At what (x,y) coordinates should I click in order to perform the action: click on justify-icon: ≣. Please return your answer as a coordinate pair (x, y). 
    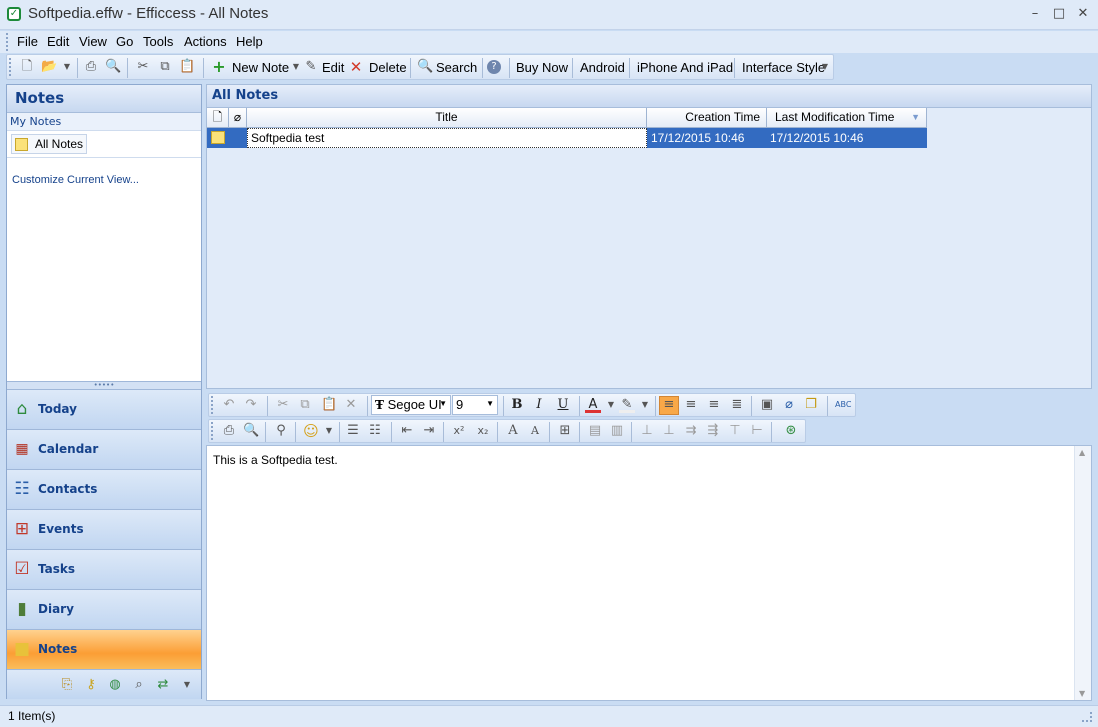
    Looking at the image, I should click on (737, 405).